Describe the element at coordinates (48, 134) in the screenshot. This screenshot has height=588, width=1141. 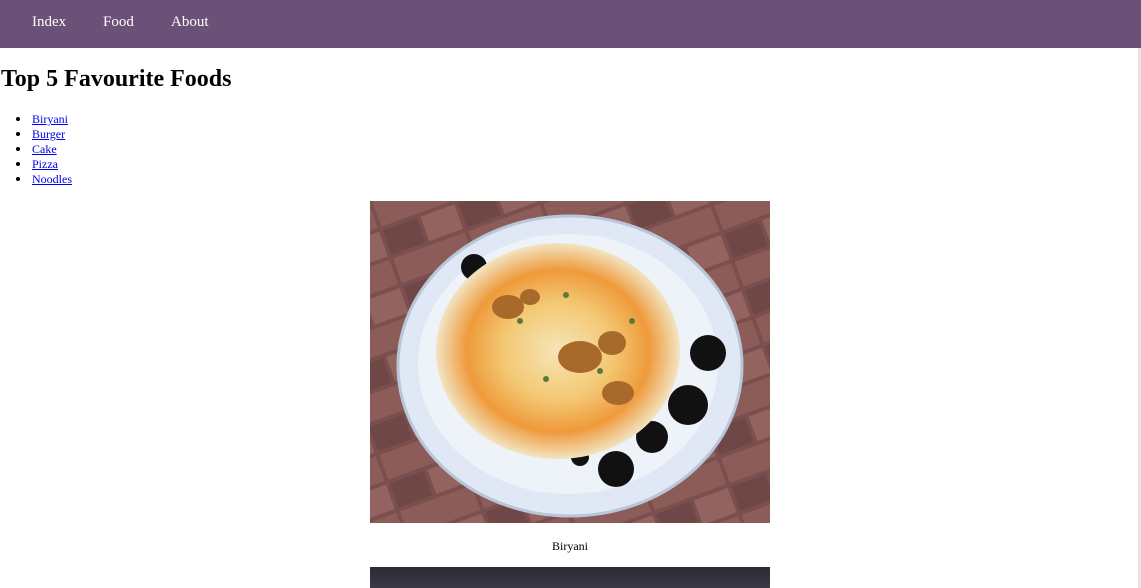
I see `food-link-burger: Burger` at that location.